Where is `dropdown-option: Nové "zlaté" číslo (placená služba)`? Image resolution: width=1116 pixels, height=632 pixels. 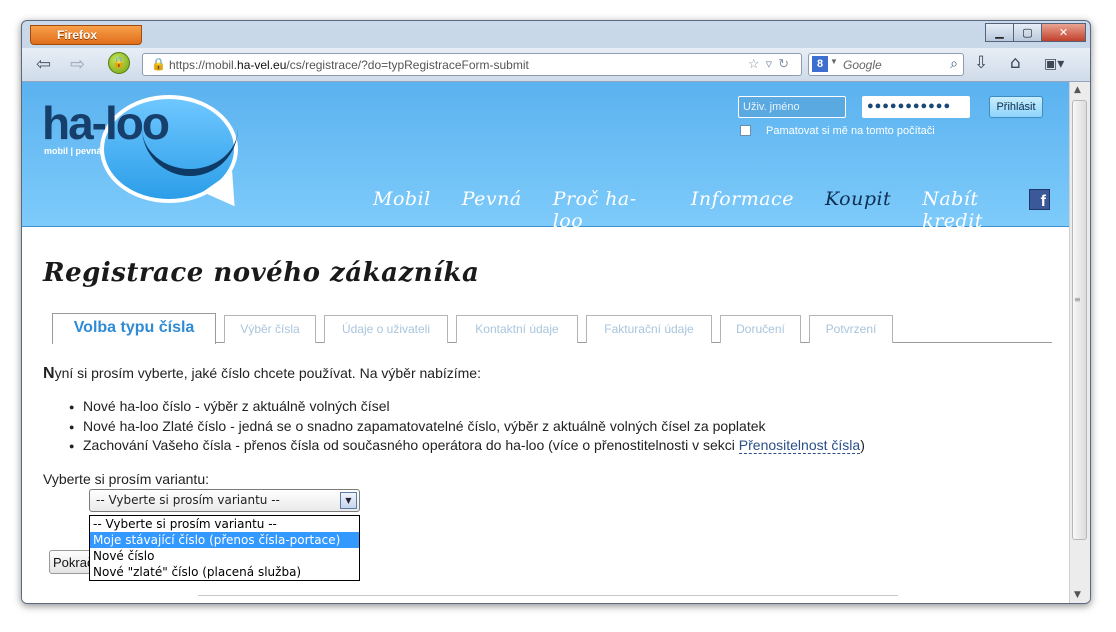 dropdown-option: Nové "zlaté" číslo (placená služba) is located at coordinates (224, 572).